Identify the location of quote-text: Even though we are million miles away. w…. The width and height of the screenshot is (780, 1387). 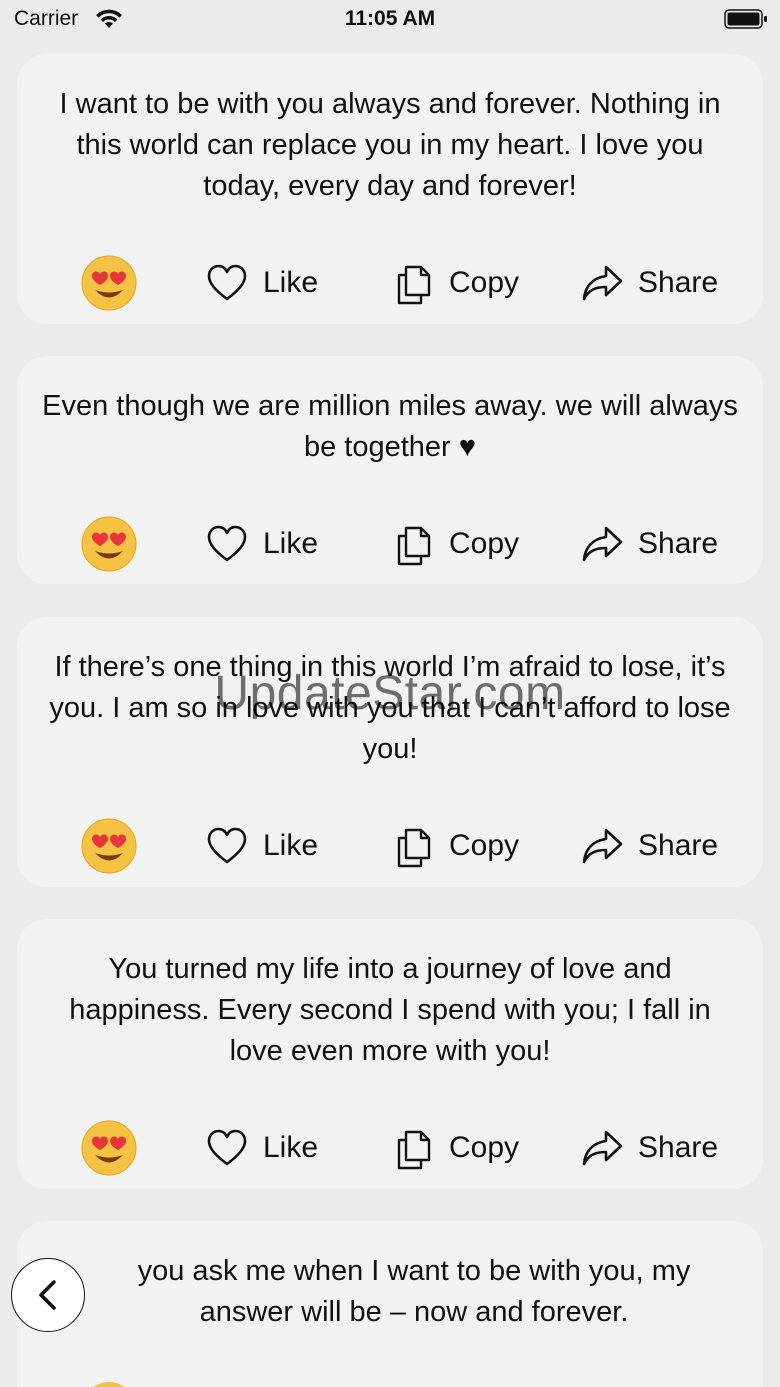
(390, 426).